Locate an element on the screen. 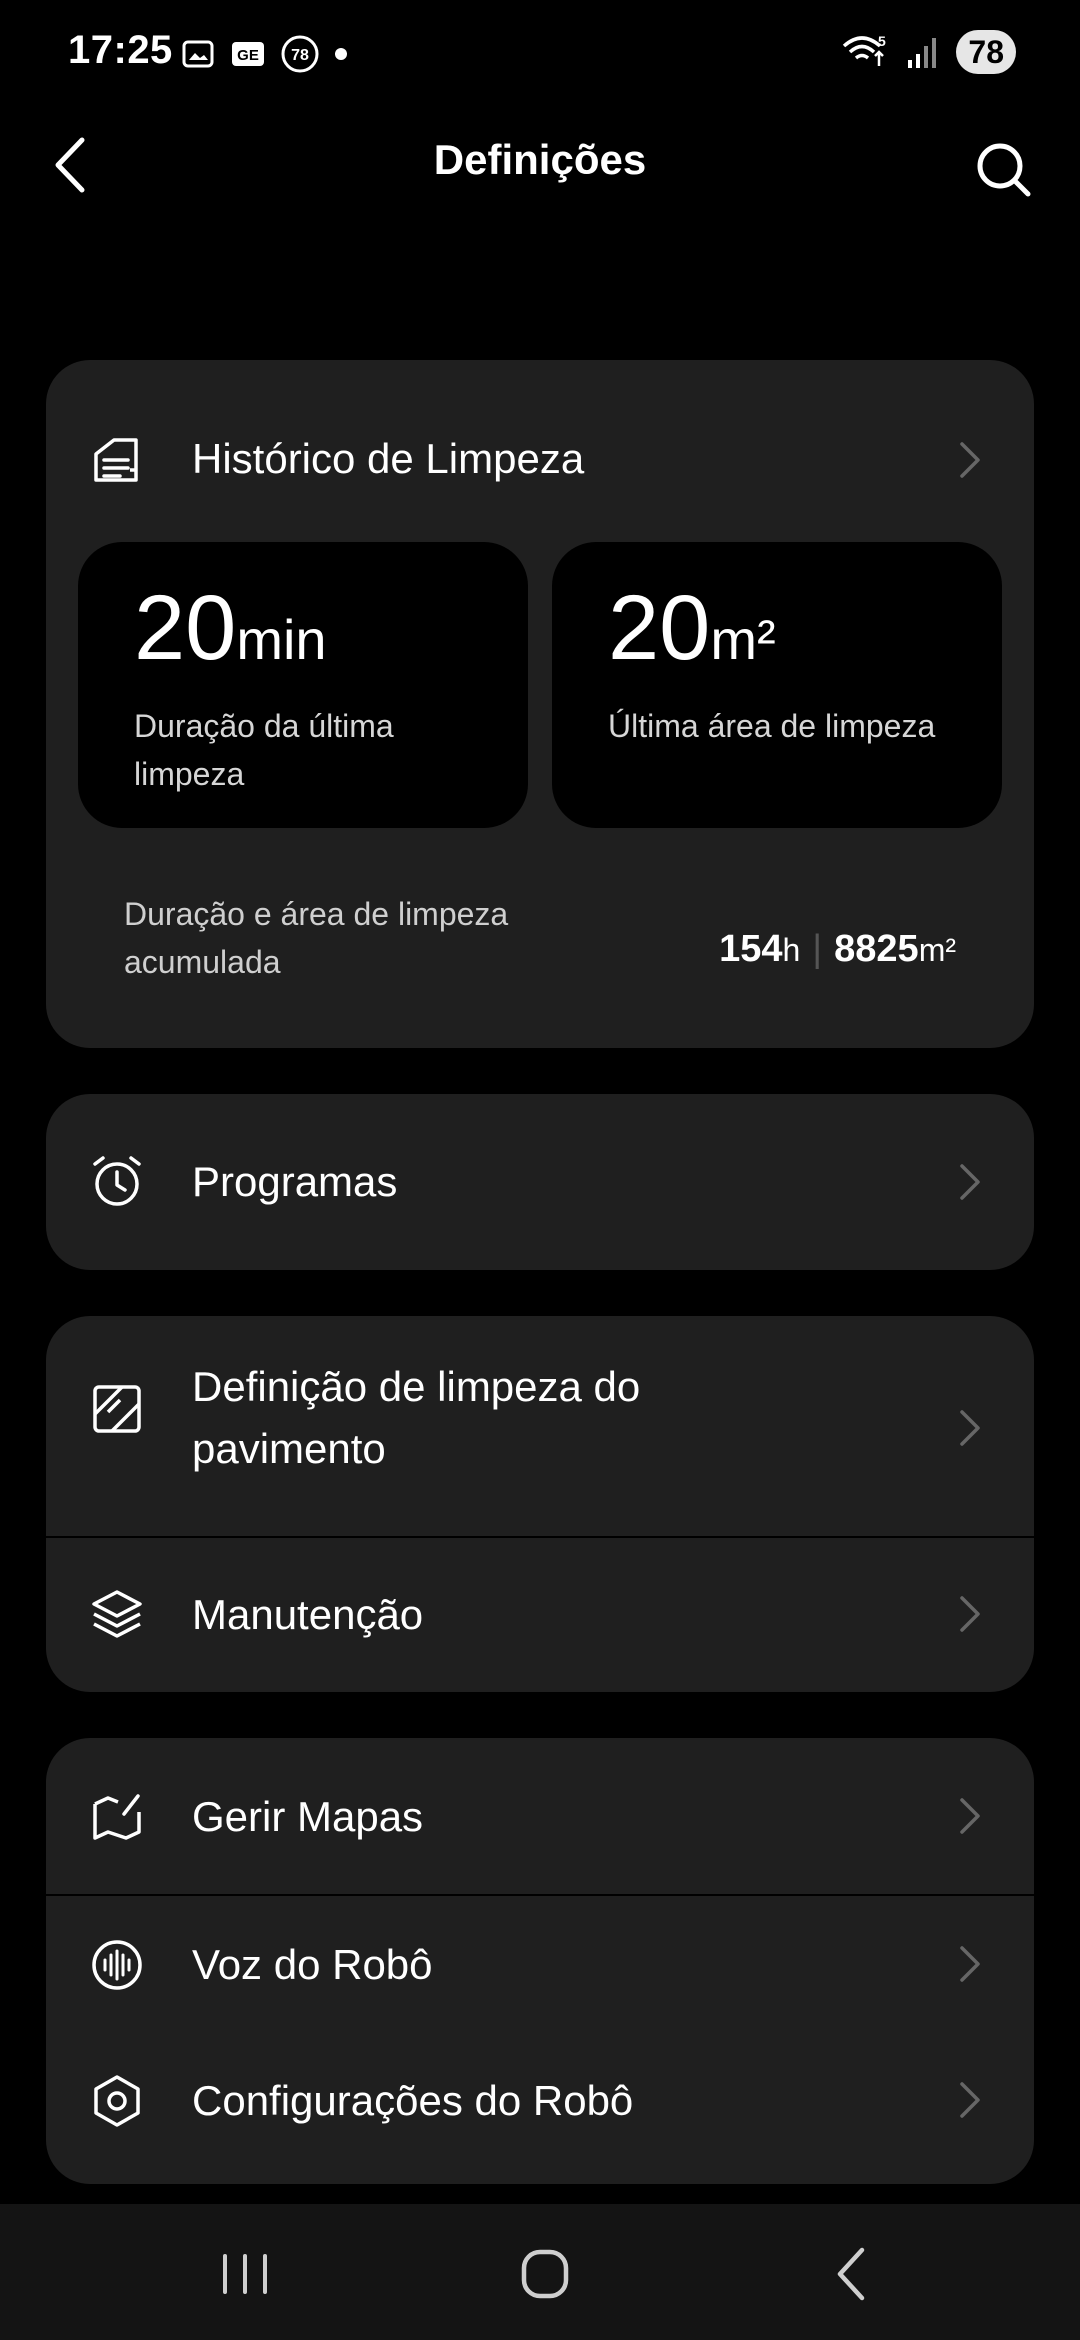  total-area-unit: m² is located at coordinates (937, 950).